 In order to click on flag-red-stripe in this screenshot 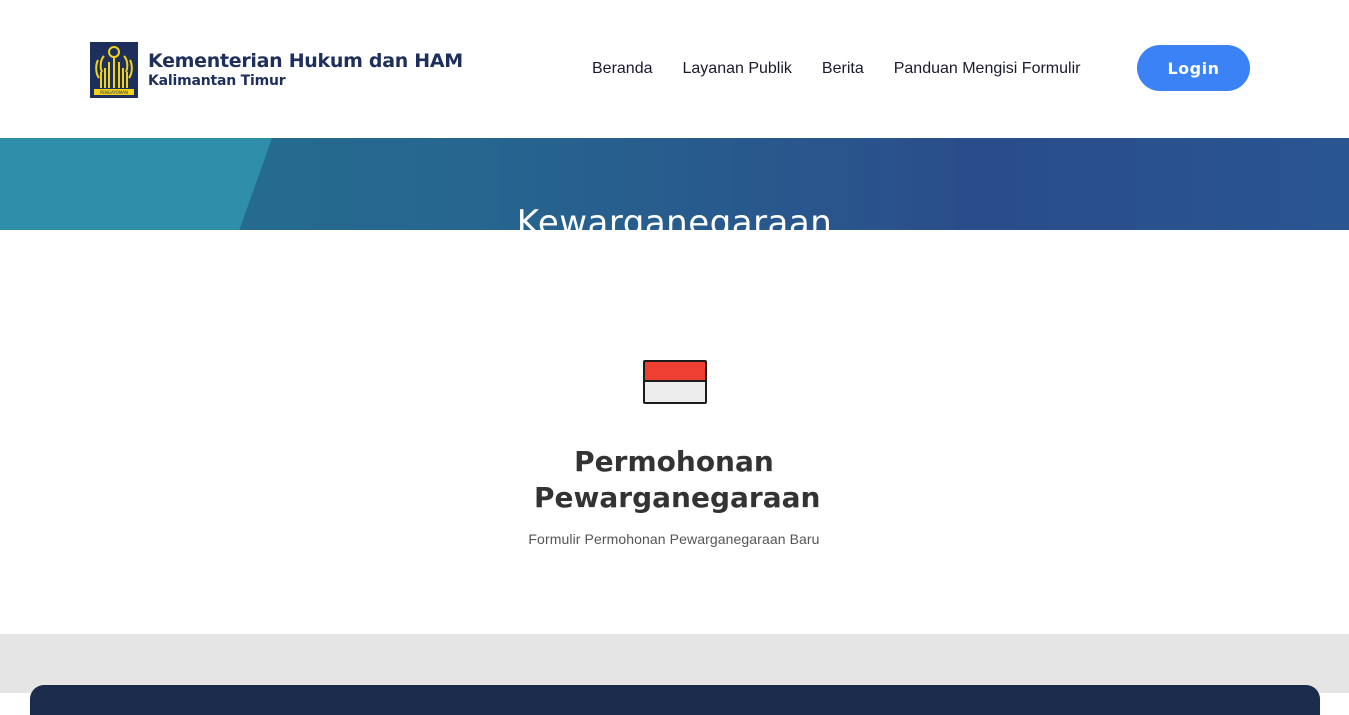, I will do `click(675, 372)`.